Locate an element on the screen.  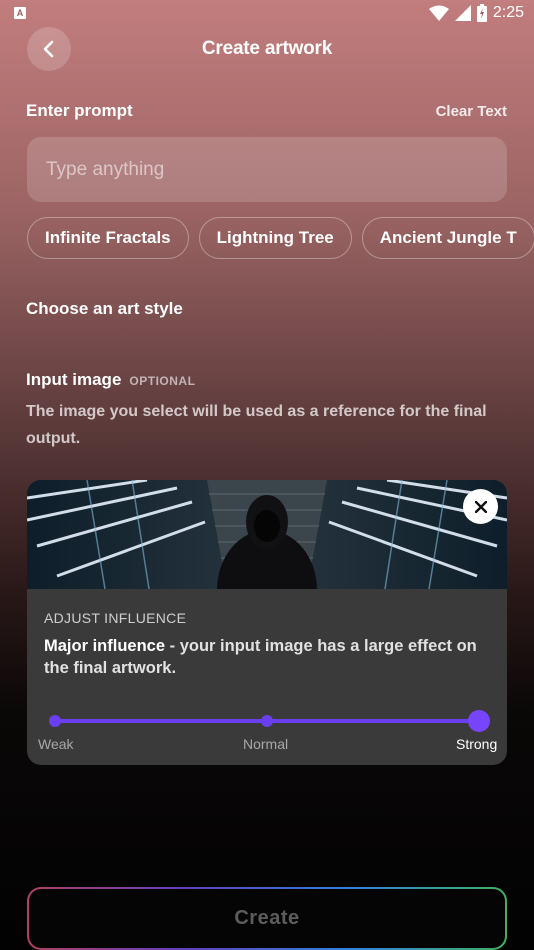
influence-slider is located at coordinates (269, 721).